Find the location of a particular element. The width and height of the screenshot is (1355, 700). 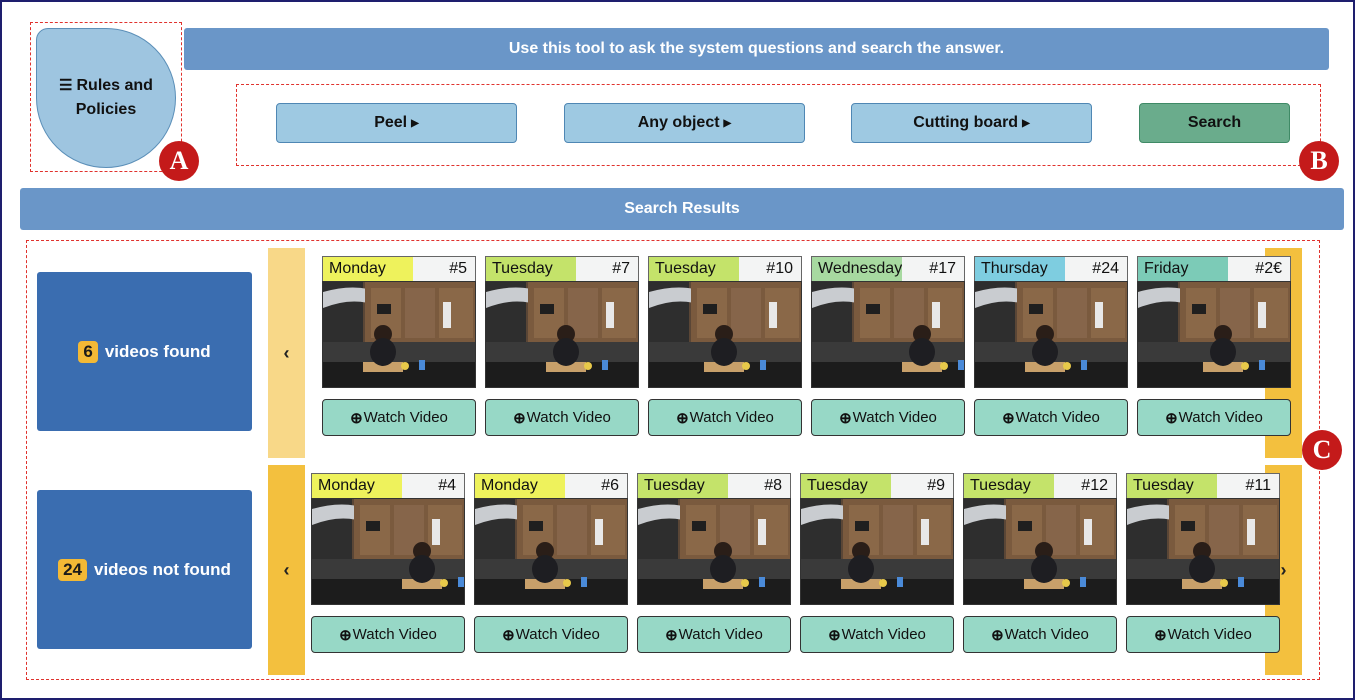

chevron-left-icon: ‹ is located at coordinates (286, 352).